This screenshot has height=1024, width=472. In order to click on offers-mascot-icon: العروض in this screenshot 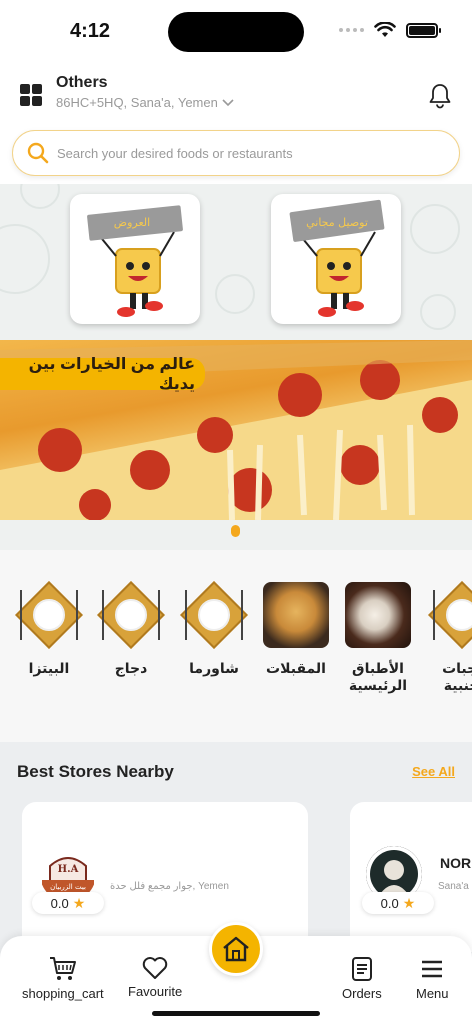, I will do `click(135, 261)`.